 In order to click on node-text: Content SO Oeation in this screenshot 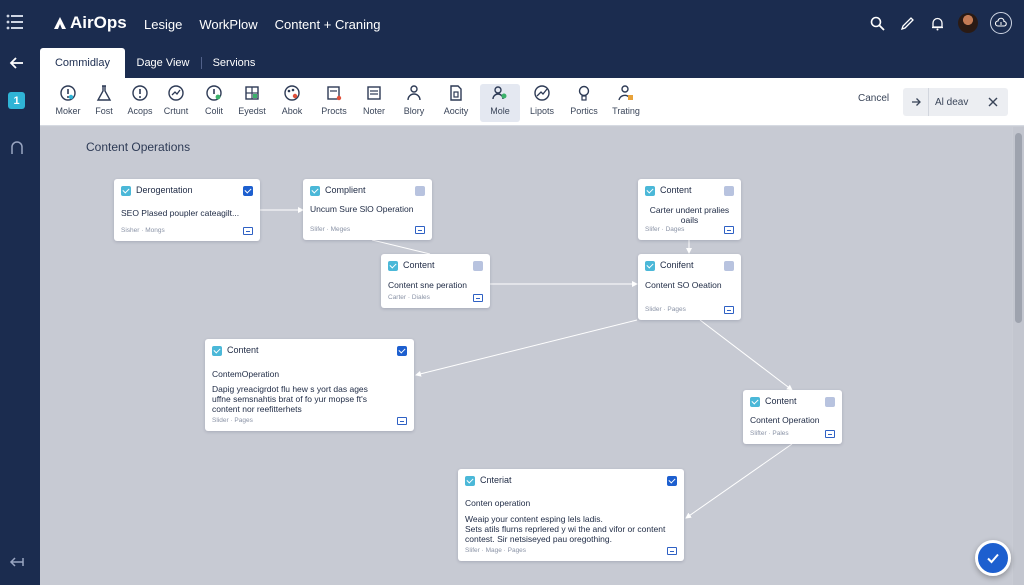, I will do `click(683, 285)`.